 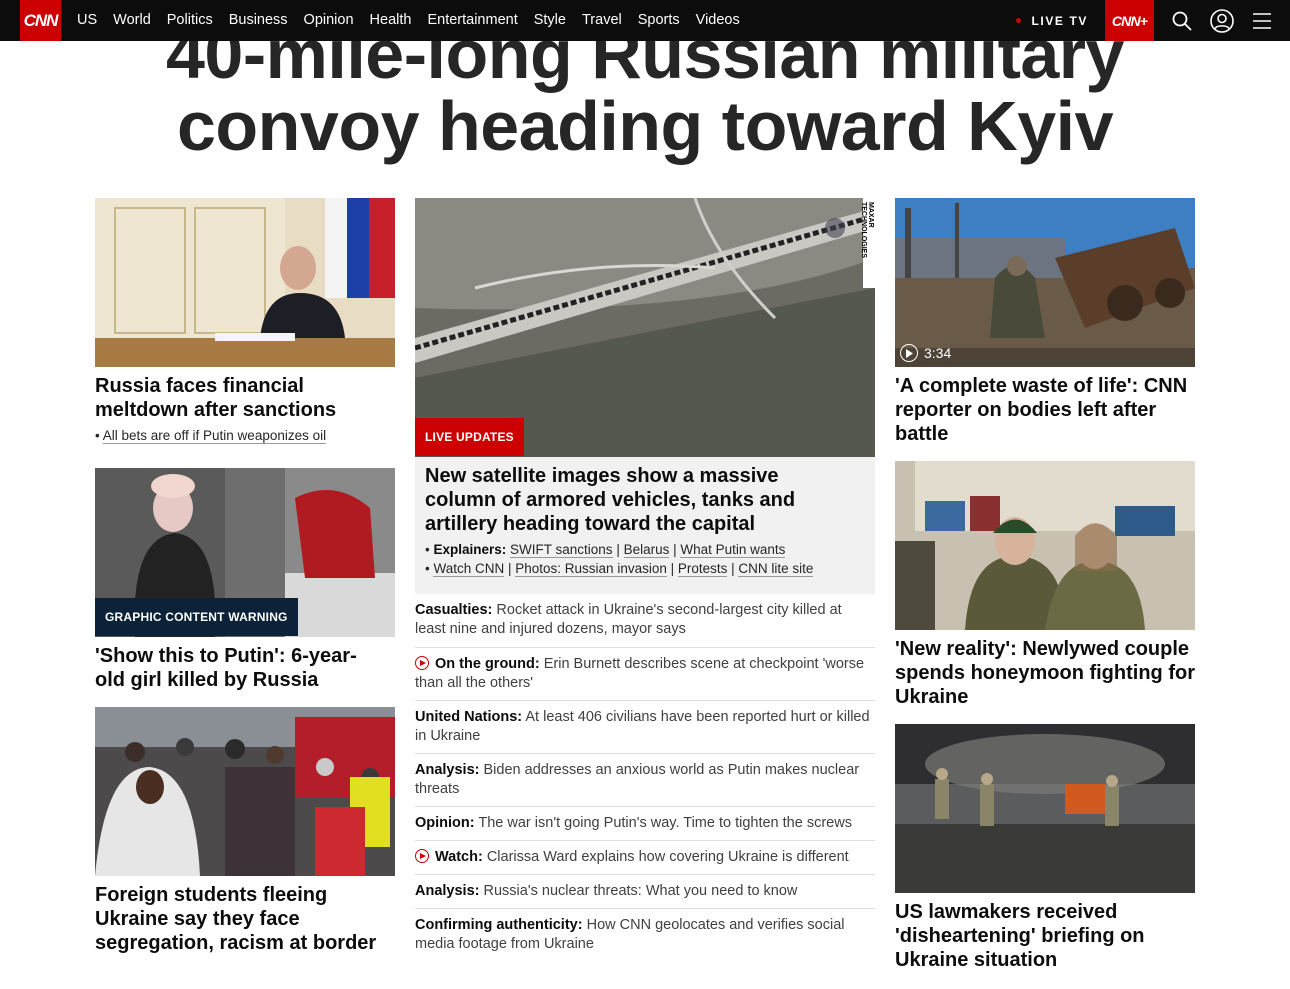 What do you see at coordinates (1045, 545) in the screenshot?
I see `couple-image` at bounding box center [1045, 545].